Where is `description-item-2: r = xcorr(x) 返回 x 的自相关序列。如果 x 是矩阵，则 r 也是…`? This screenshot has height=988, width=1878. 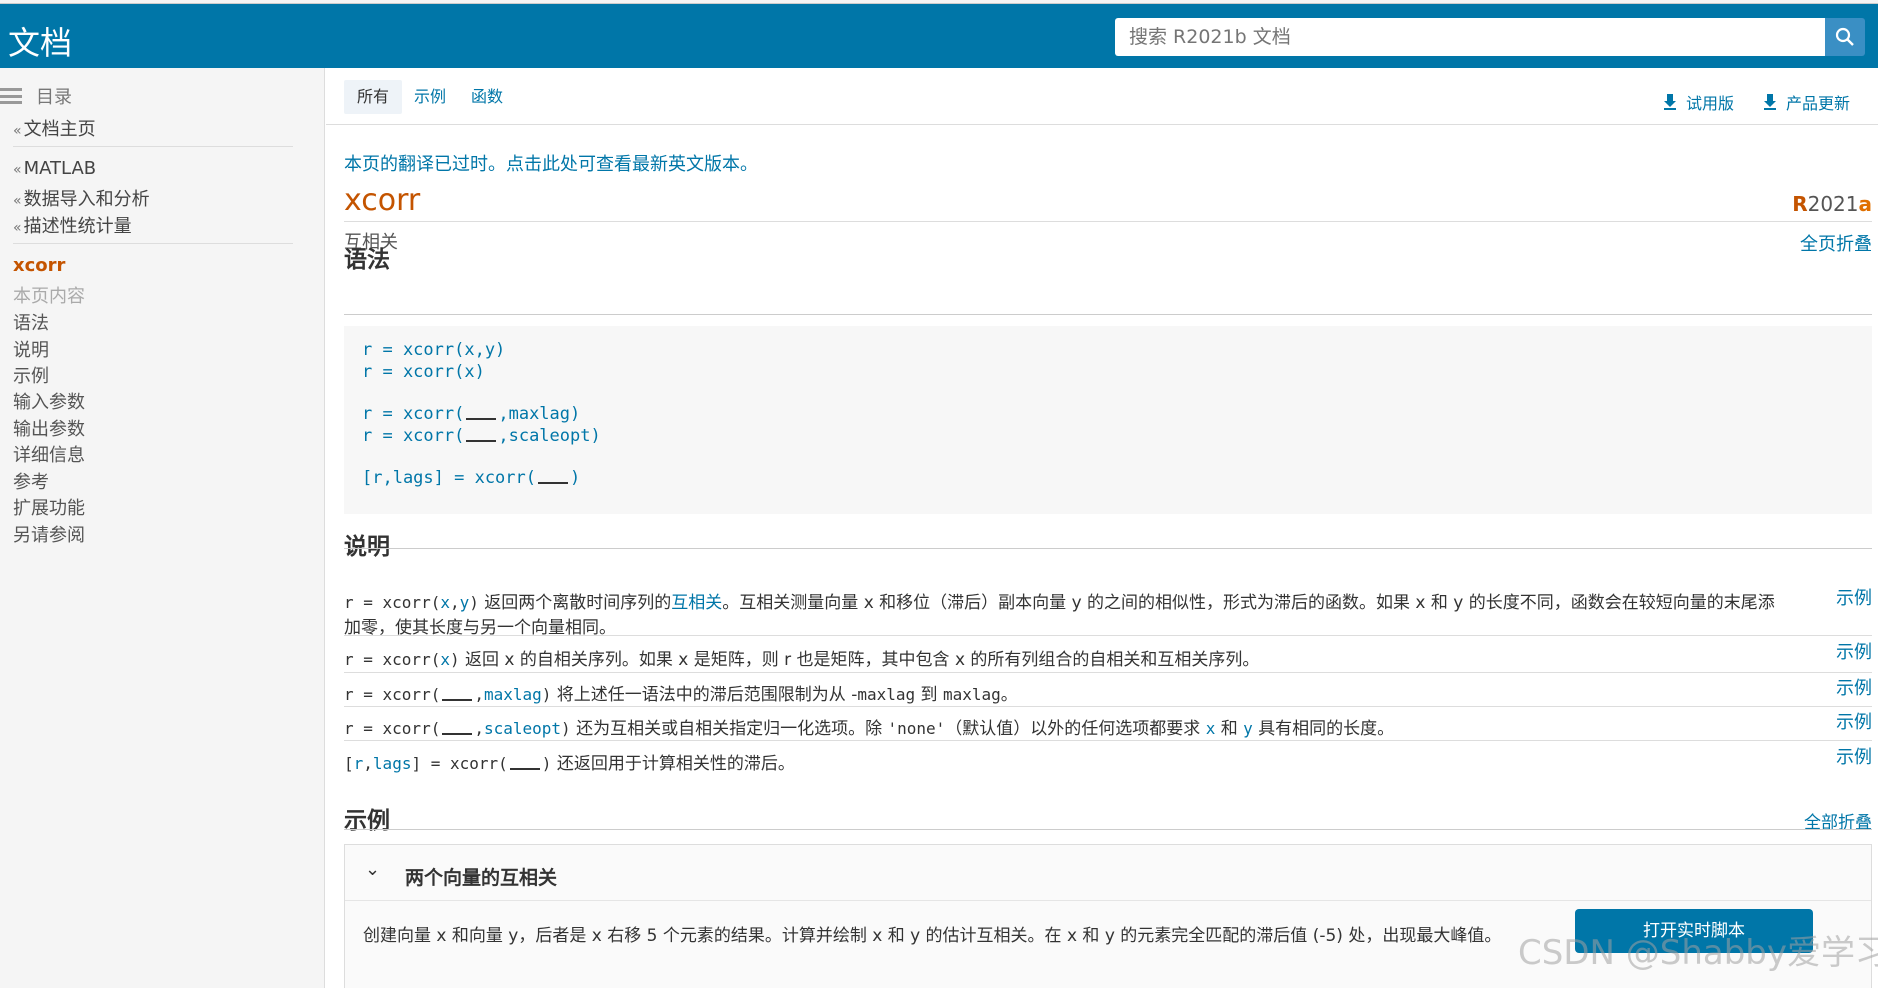
description-item-2: r = xcorr(x) 返回 x 的自相关序列。如果 x 是矩阵，则 r 也是… is located at coordinates (802, 660).